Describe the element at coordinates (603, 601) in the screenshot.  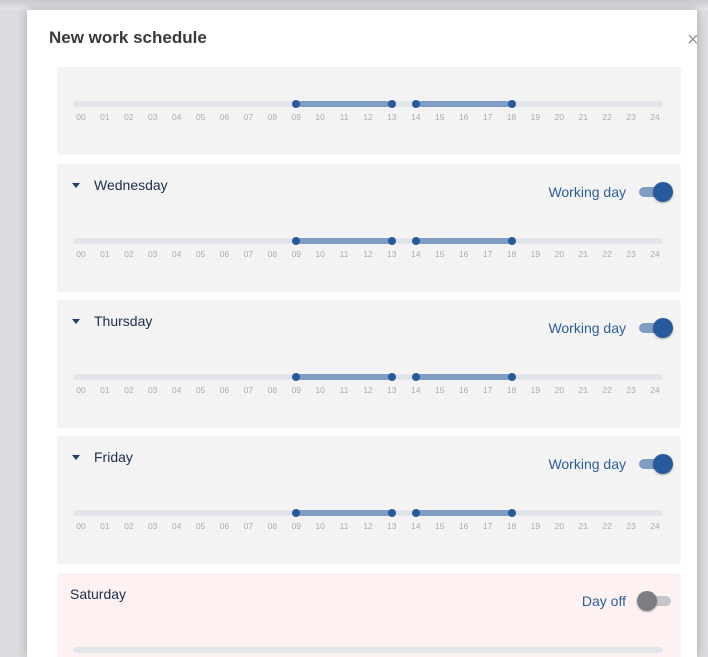
I see `day-status-label: Day off` at that location.